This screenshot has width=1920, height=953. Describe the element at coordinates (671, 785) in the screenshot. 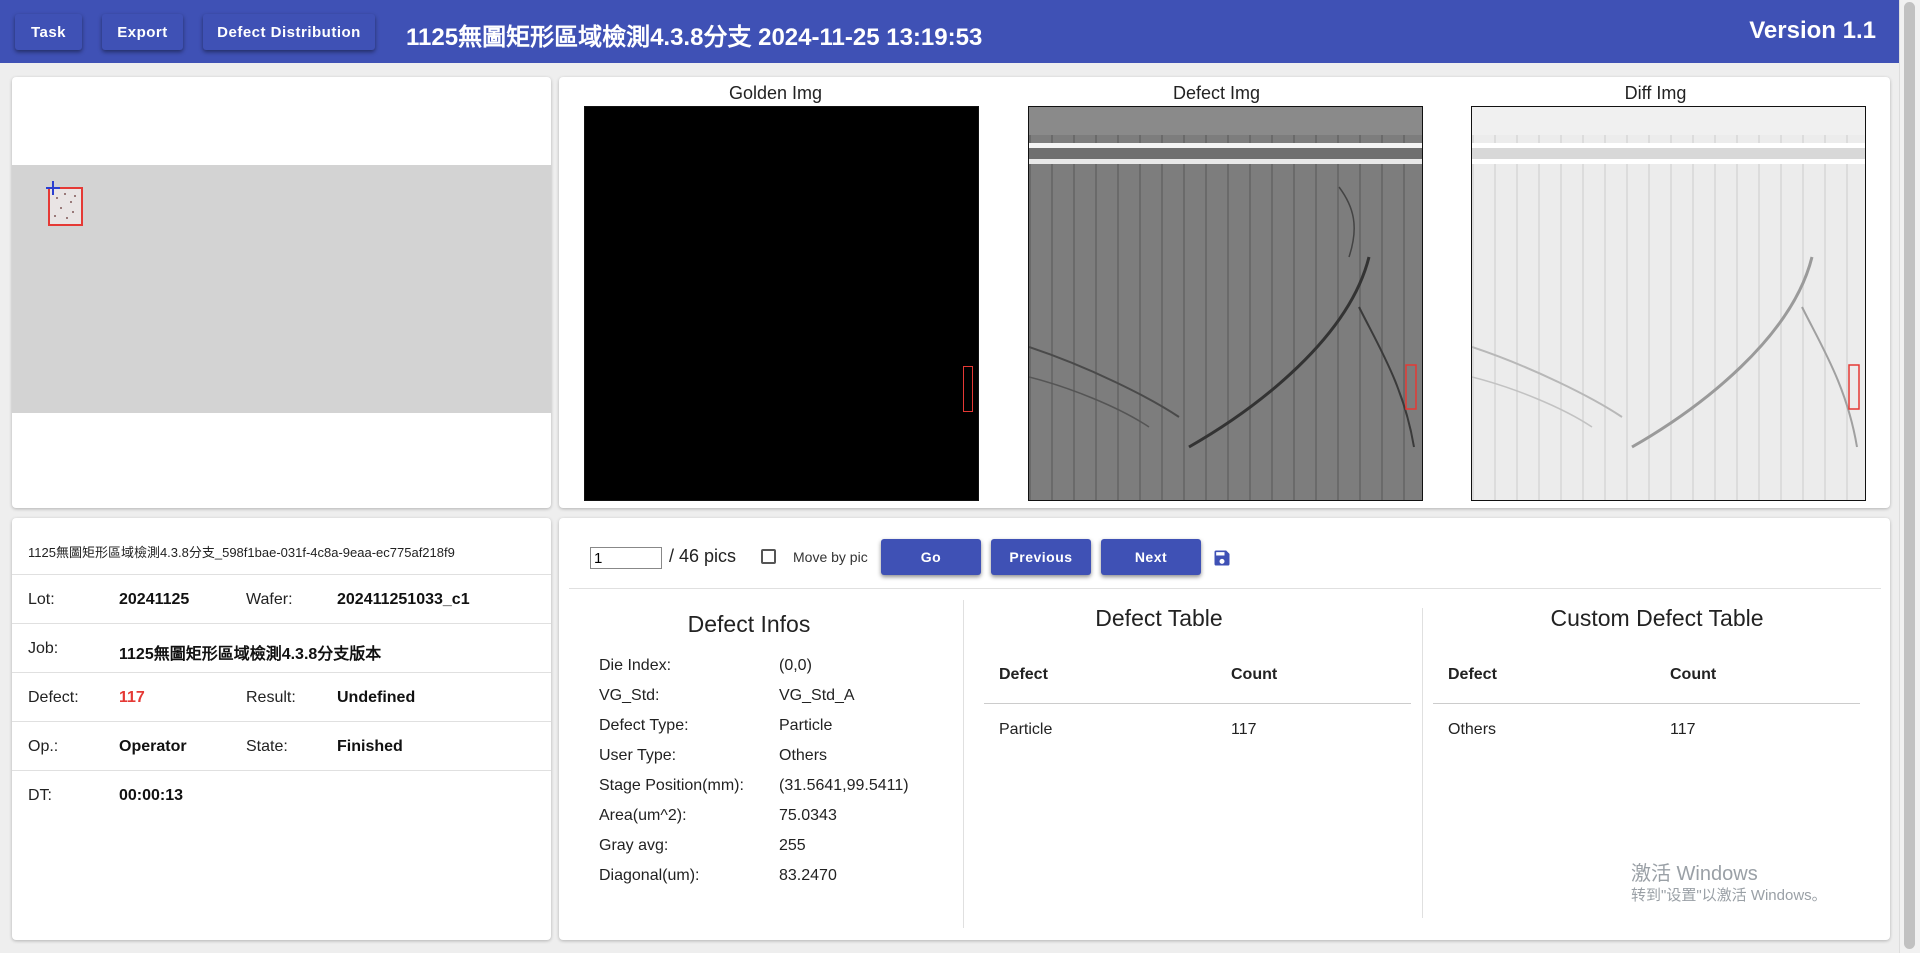

I see `stage-position-label: Stage Position(mm):` at that location.